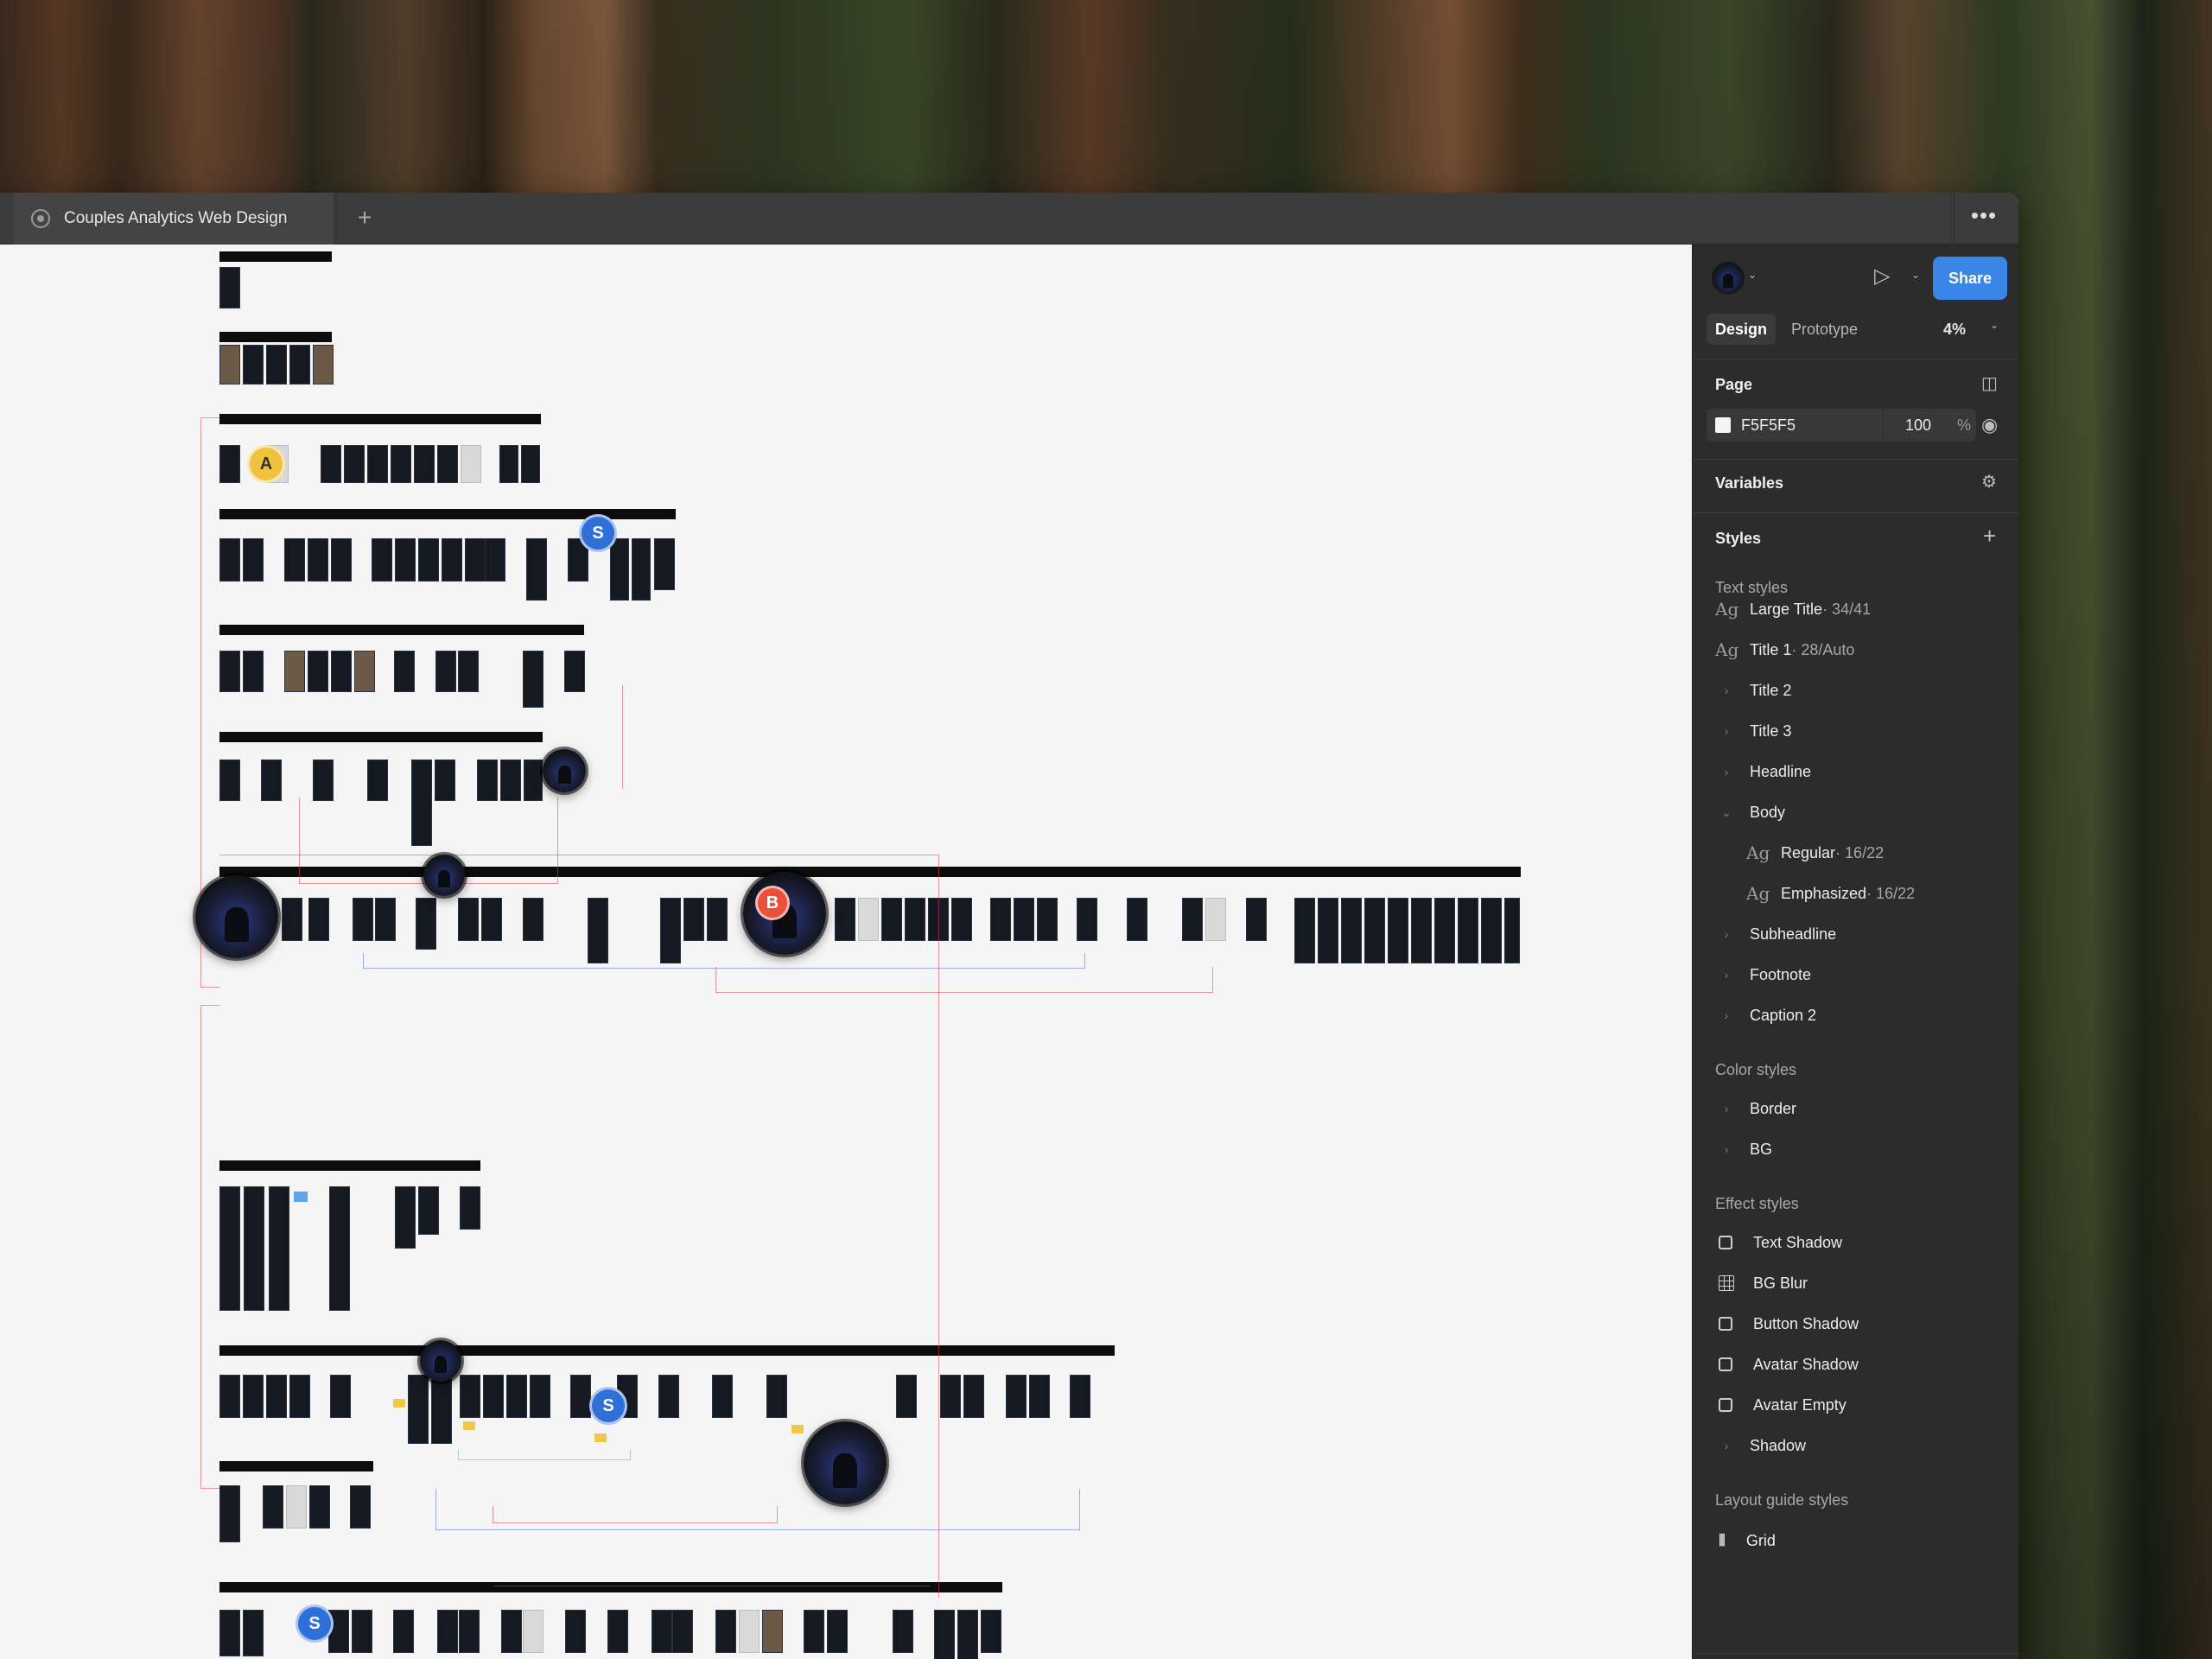 This screenshot has width=2212, height=1659. What do you see at coordinates (1725, 1405) in the screenshot?
I see `inner-shadow-icon` at bounding box center [1725, 1405].